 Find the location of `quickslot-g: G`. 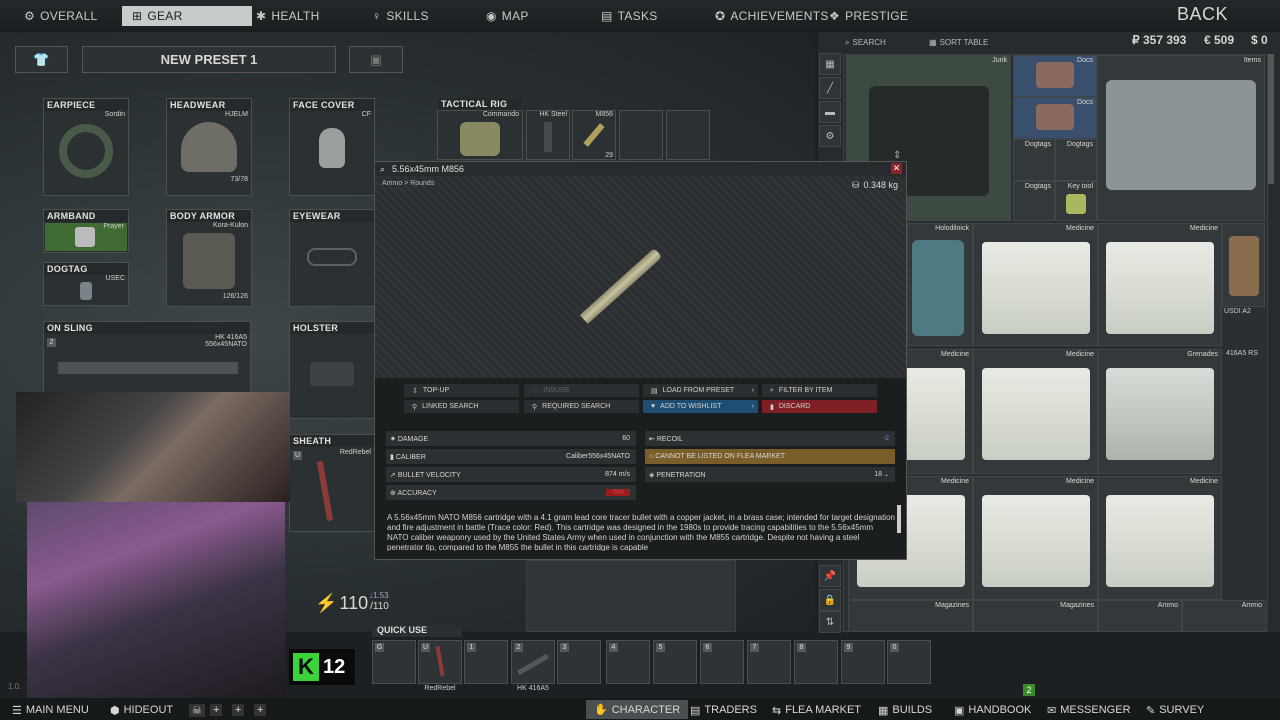

quickslot-g: G is located at coordinates (394, 662).